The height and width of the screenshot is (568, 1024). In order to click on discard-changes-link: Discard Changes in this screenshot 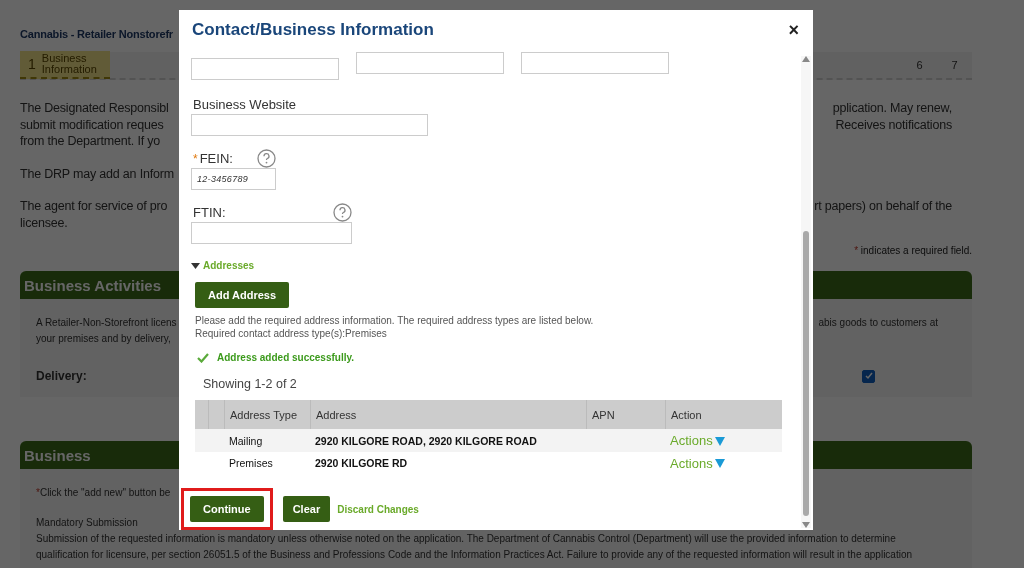, I will do `click(378, 509)`.